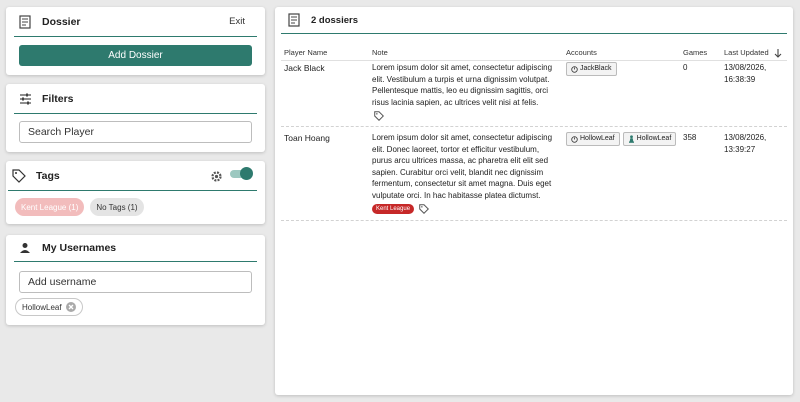 This screenshot has height=402, width=800. What do you see at coordinates (334, 20) in the screenshot?
I see `dossier-count: 2 dossiers` at bounding box center [334, 20].